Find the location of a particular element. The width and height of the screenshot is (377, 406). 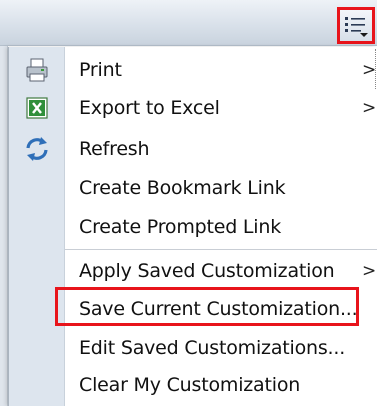

menu-item-label: Apply Saved Customization is located at coordinates (207, 271).